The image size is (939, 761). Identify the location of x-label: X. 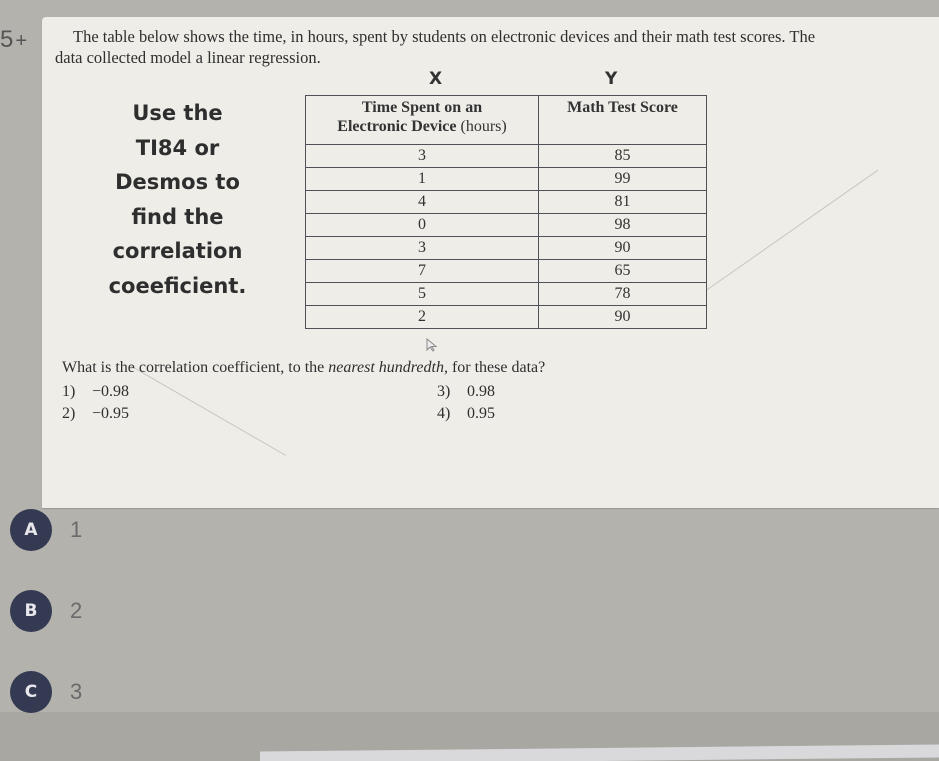
(436, 79).